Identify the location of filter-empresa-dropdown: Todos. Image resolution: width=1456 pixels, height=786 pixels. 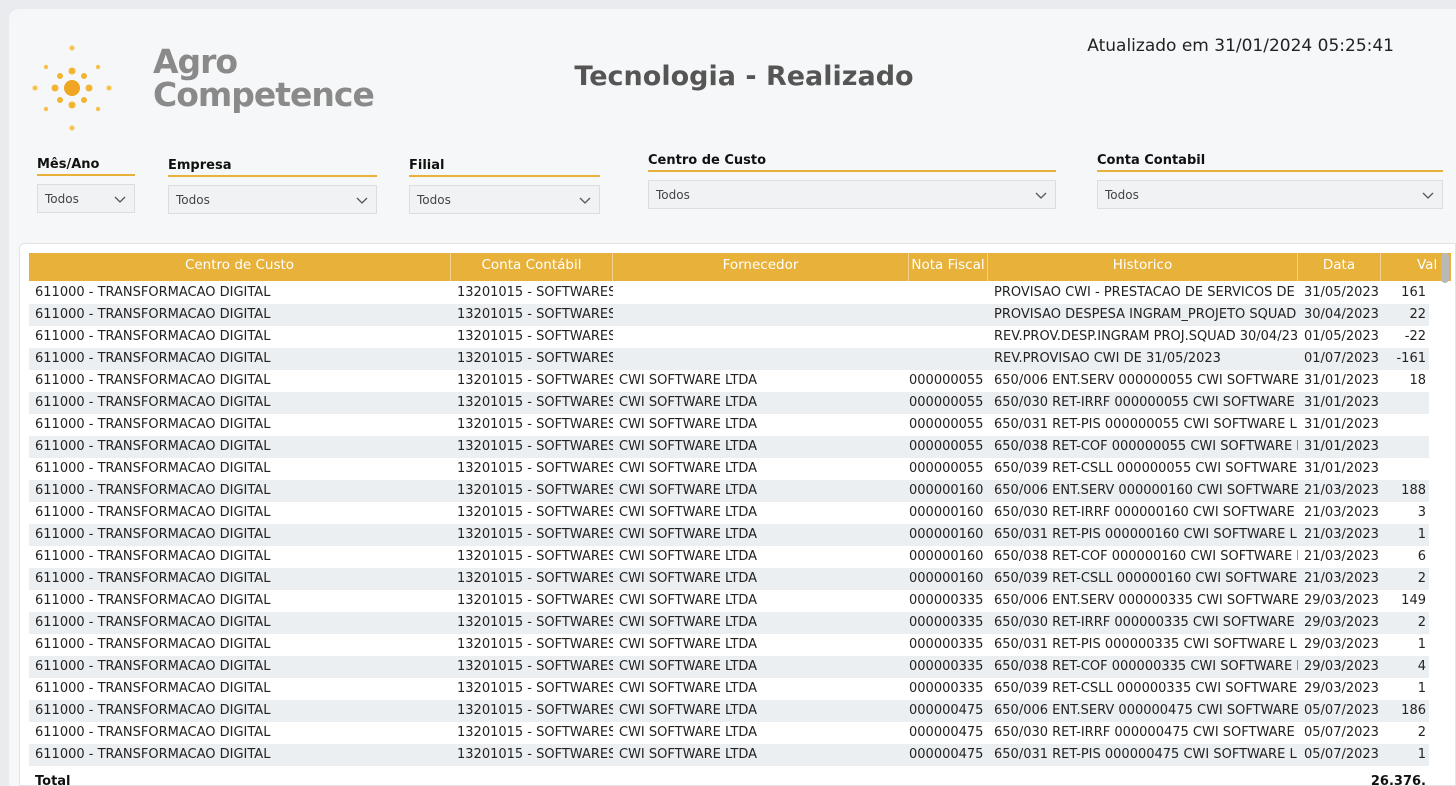
(272, 199).